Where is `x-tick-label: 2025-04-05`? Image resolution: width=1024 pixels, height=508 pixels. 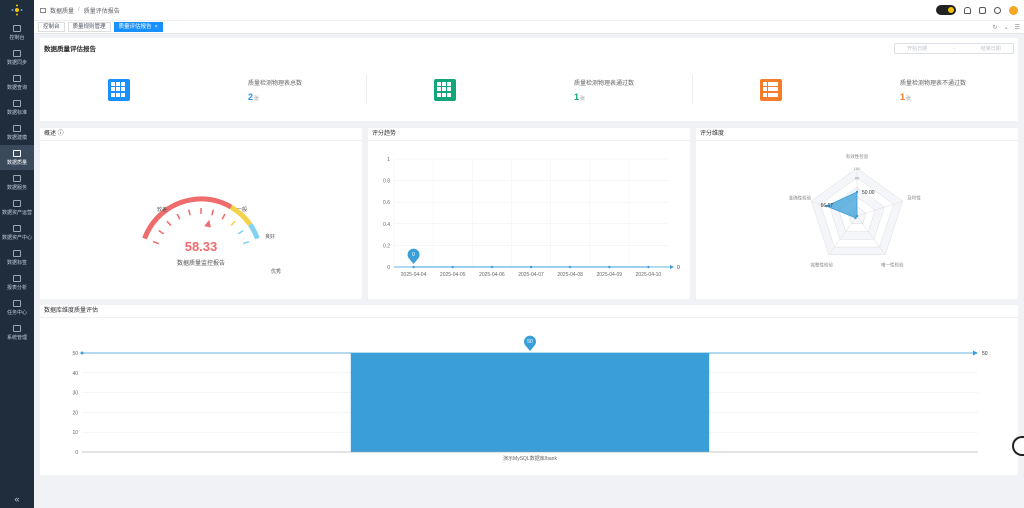
x-tick-label: 2025-04-05 is located at coordinates (453, 275).